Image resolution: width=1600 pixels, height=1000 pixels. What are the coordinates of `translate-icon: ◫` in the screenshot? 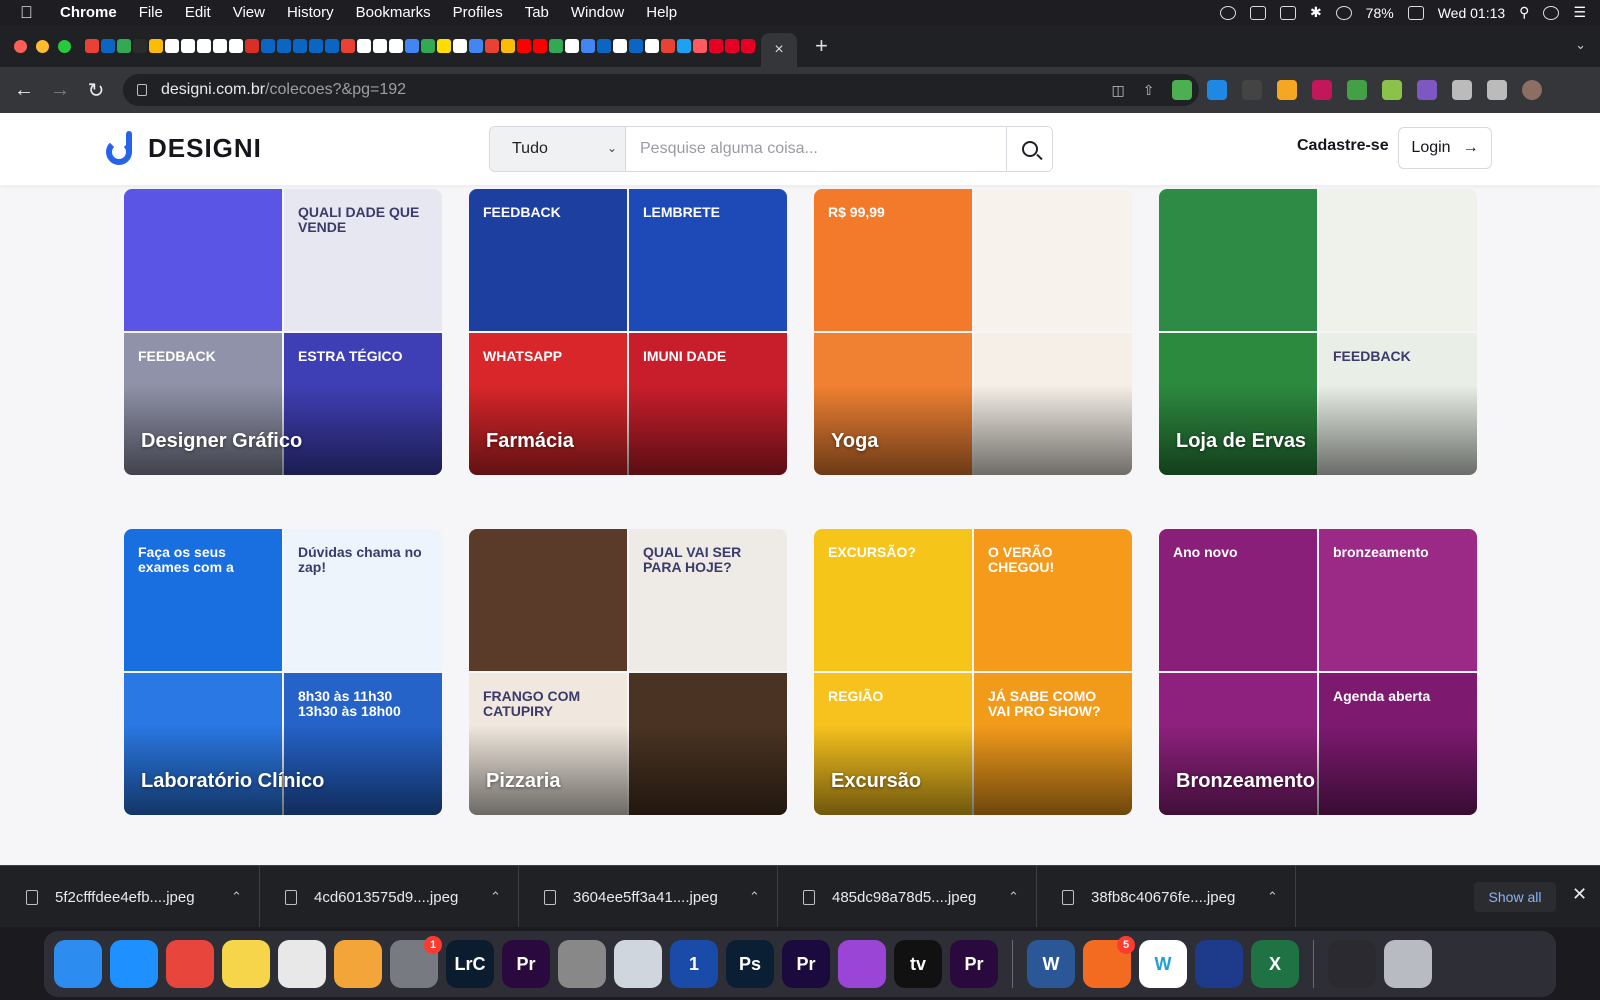 It's located at (1117, 90).